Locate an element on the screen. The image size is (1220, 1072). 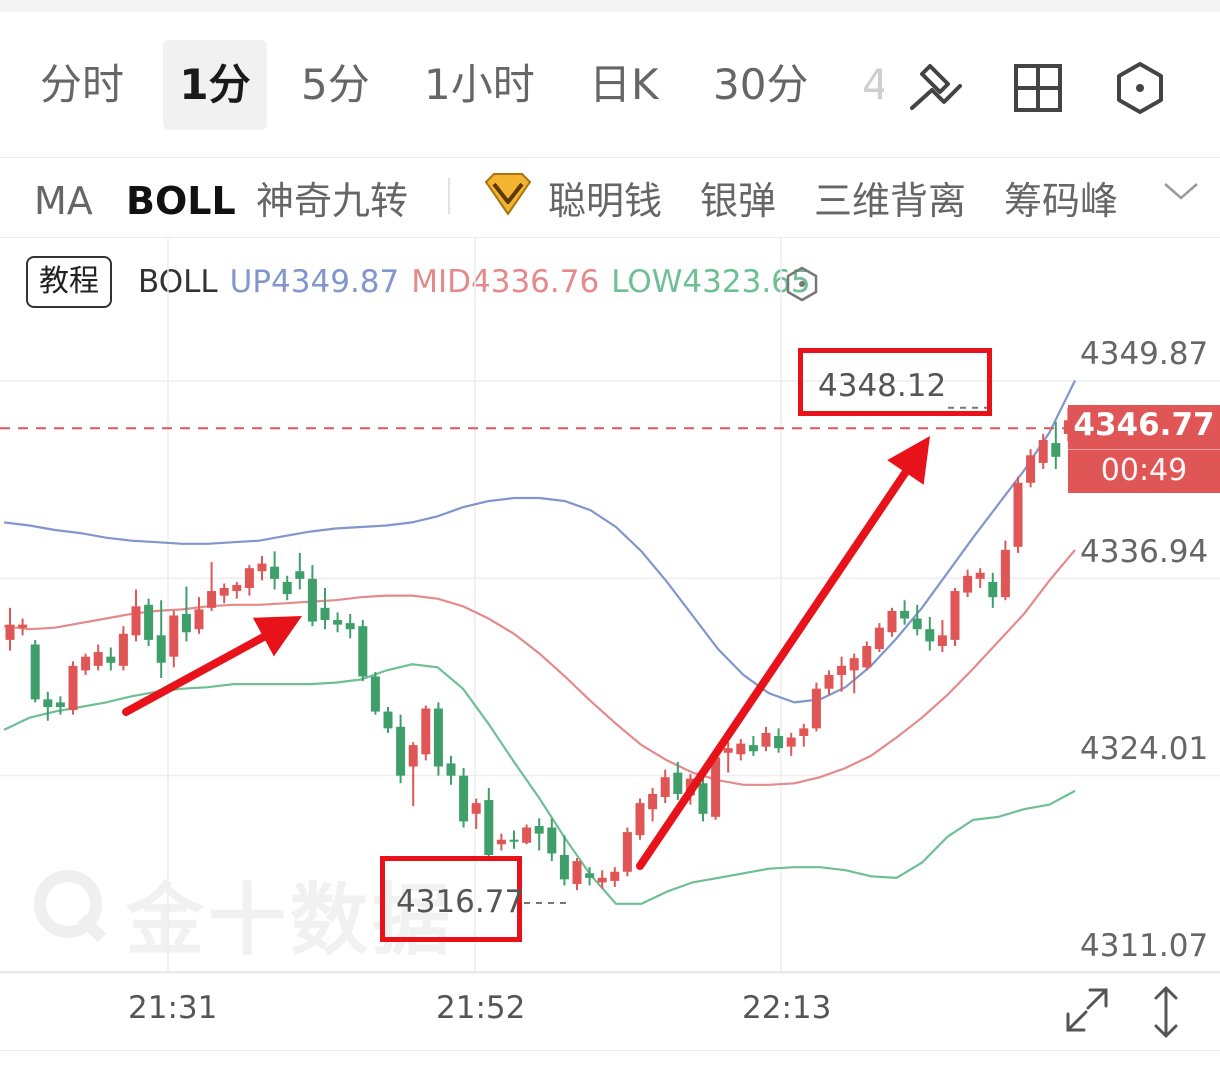
indicator-divider is located at coordinates (449, 196).